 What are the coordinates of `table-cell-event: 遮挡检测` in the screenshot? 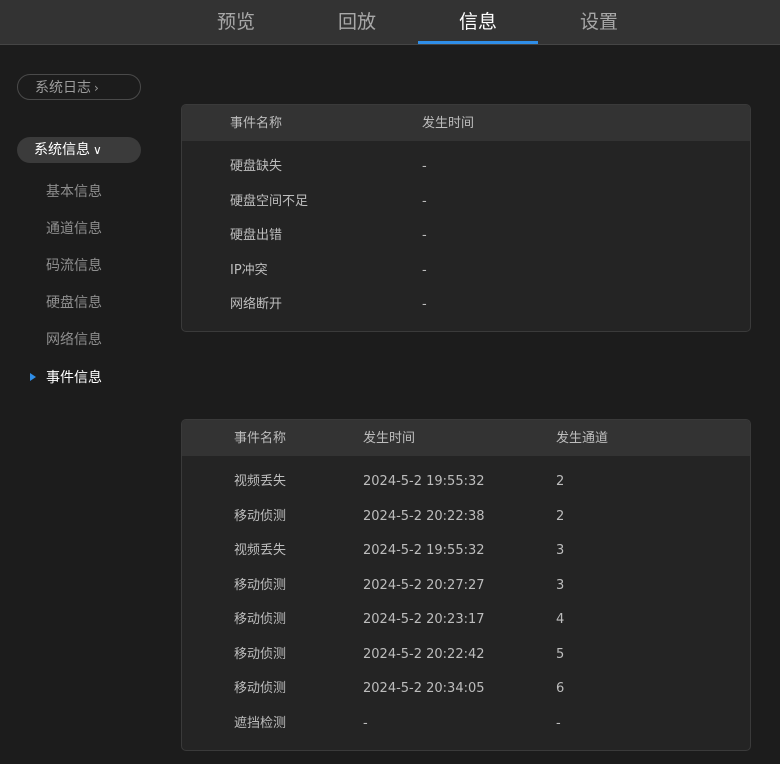 It's located at (260, 723).